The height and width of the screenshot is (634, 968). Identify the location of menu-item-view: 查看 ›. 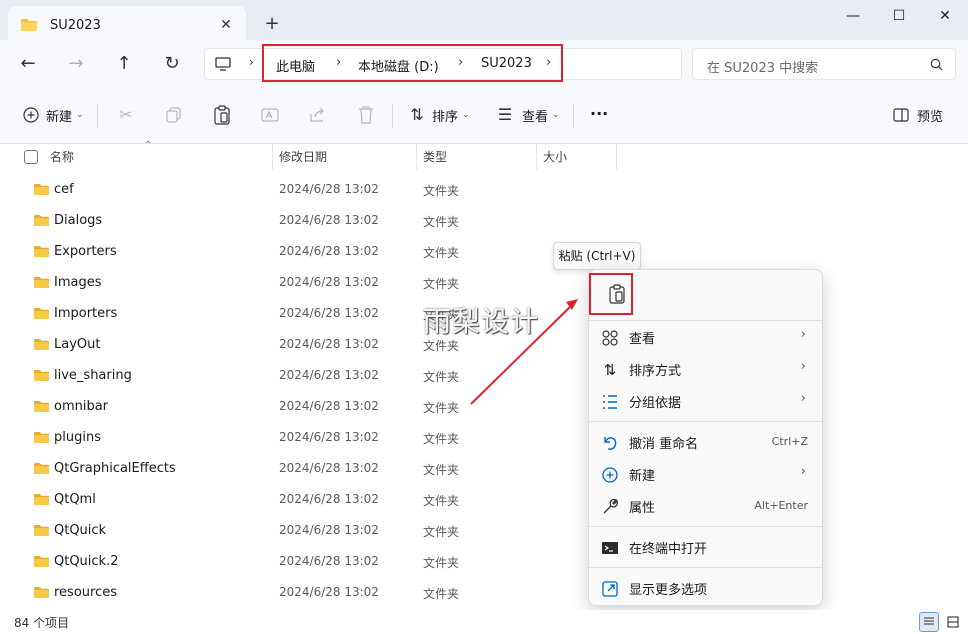
(705, 337).